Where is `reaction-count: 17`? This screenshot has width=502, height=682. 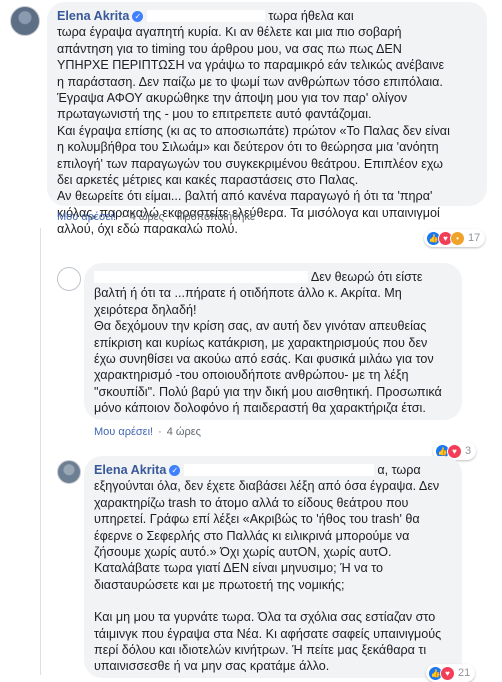 reaction-count: 17 is located at coordinates (474, 238).